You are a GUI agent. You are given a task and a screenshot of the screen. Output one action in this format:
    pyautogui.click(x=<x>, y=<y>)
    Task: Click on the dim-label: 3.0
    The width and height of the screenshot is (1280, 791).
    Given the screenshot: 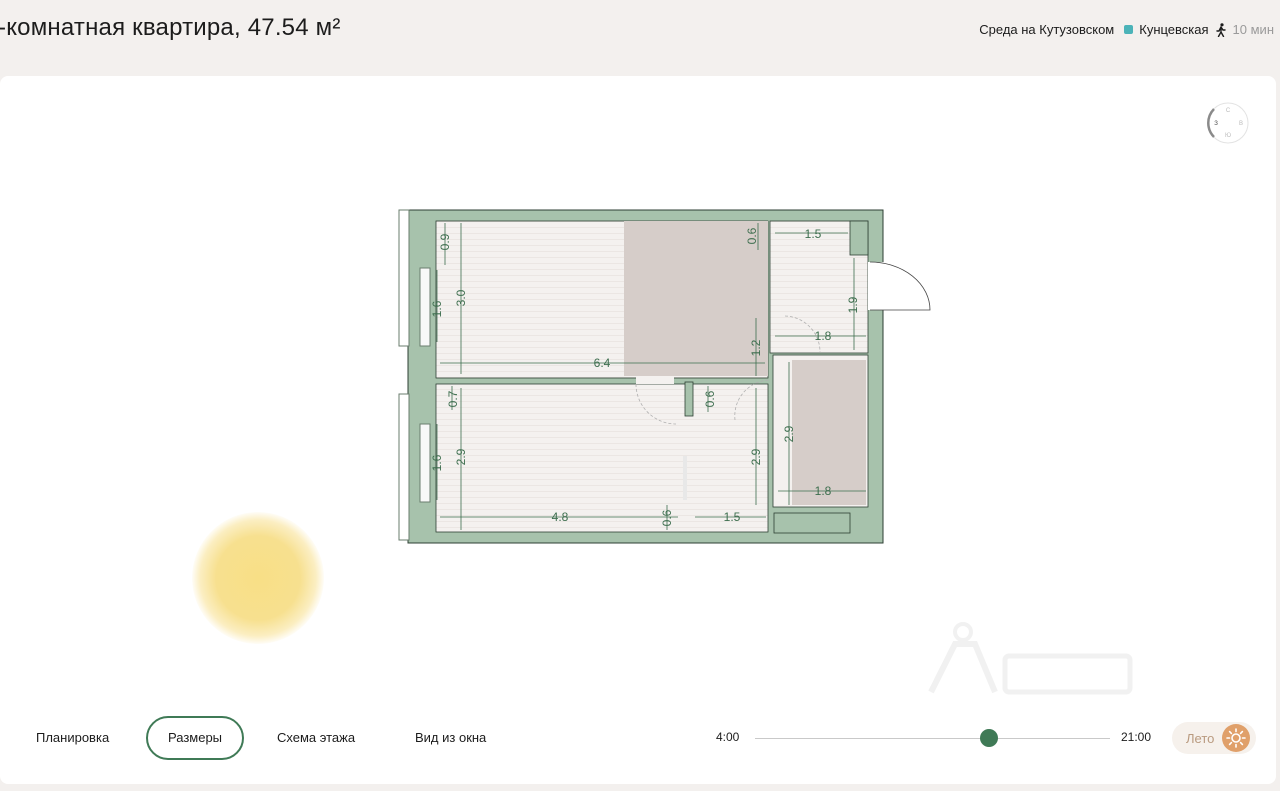 What is the action you would take?
    pyautogui.click(x=461, y=297)
    